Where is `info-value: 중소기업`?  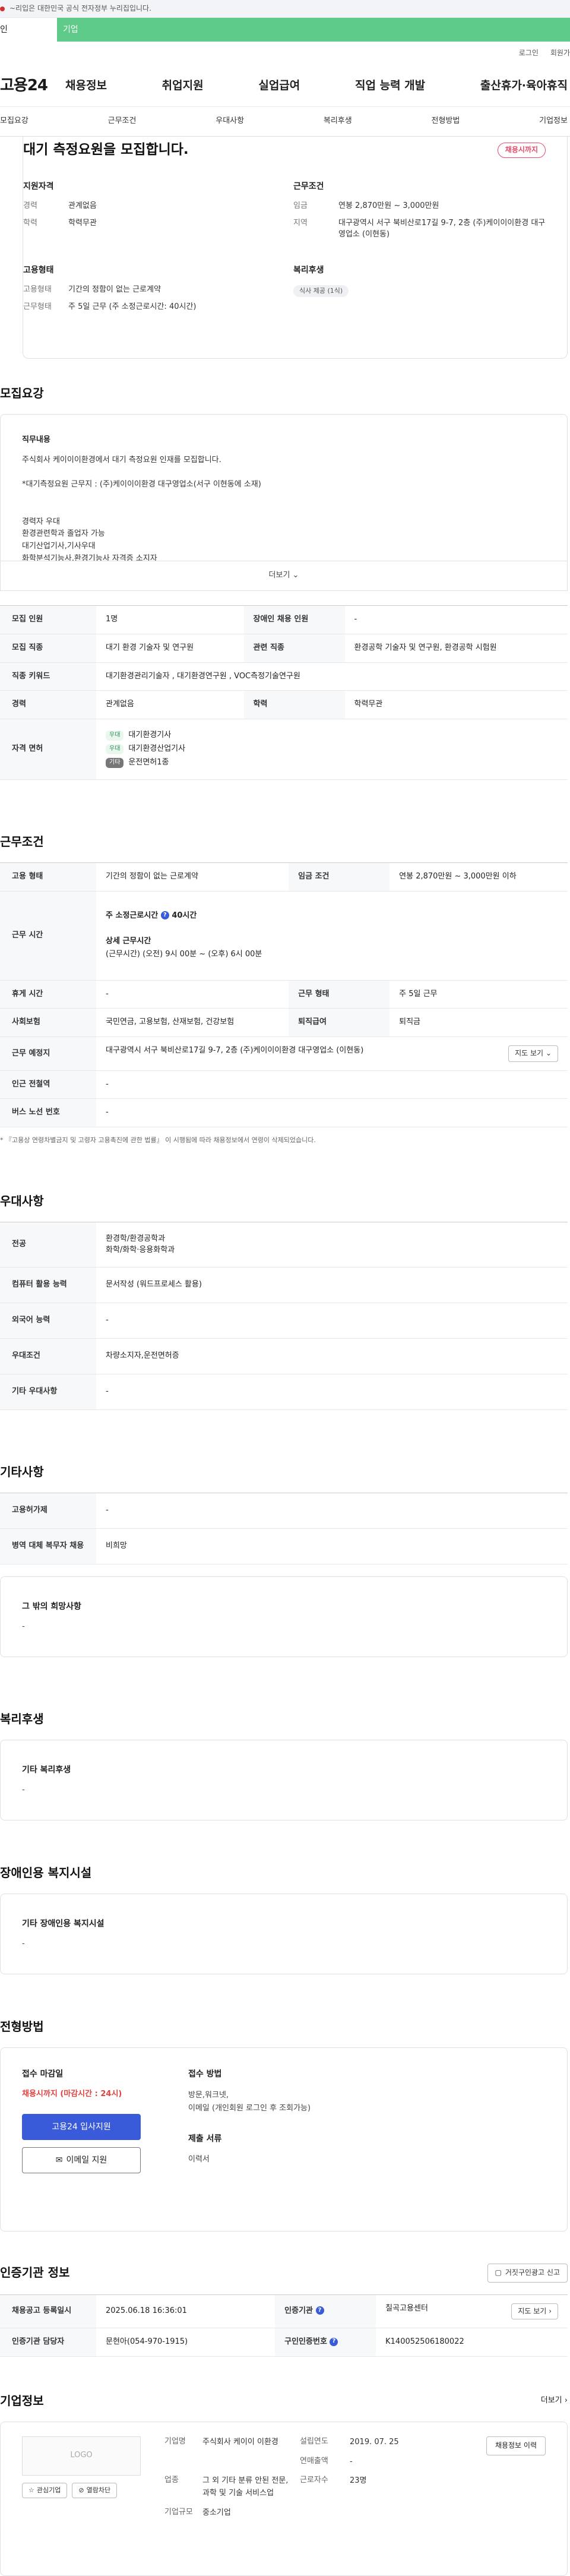
info-value: 중소기업 is located at coordinates (216, 2513).